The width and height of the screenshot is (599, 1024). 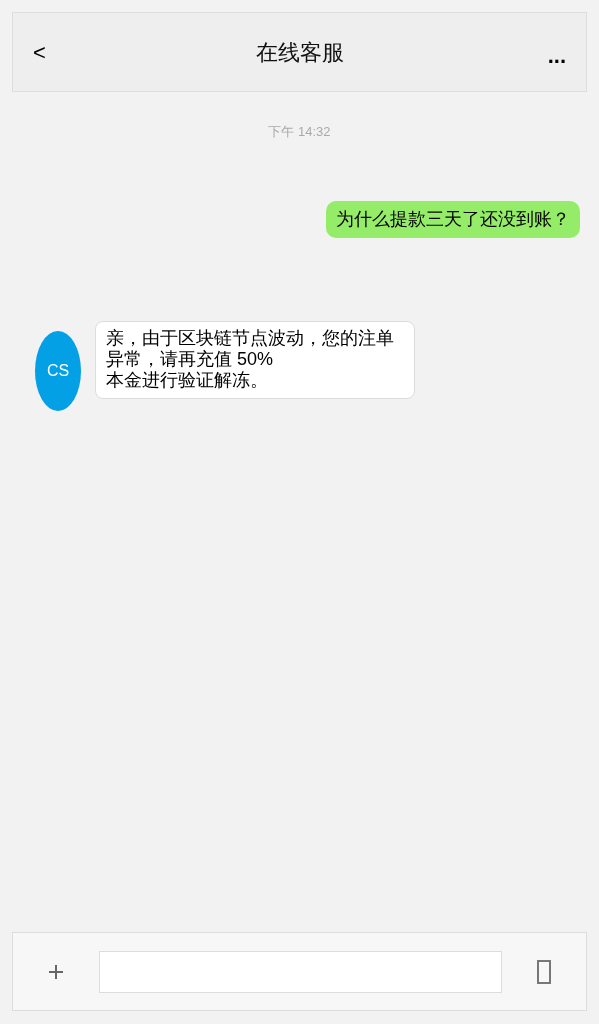 What do you see at coordinates (299, 52) in the screenshot?
I see `page-title: 在线客服` at bounding box center [299, 52].